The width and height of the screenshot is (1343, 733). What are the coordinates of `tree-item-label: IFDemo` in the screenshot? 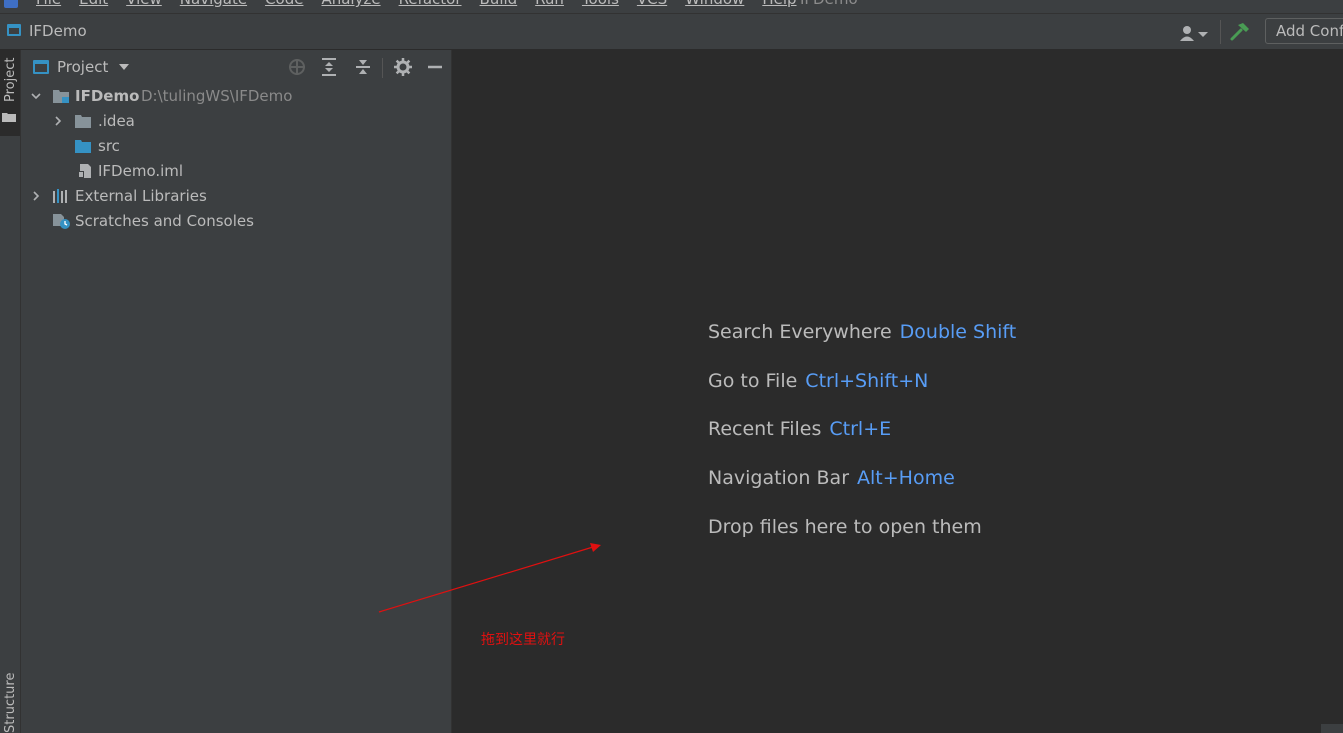 It's located at (107, 96).